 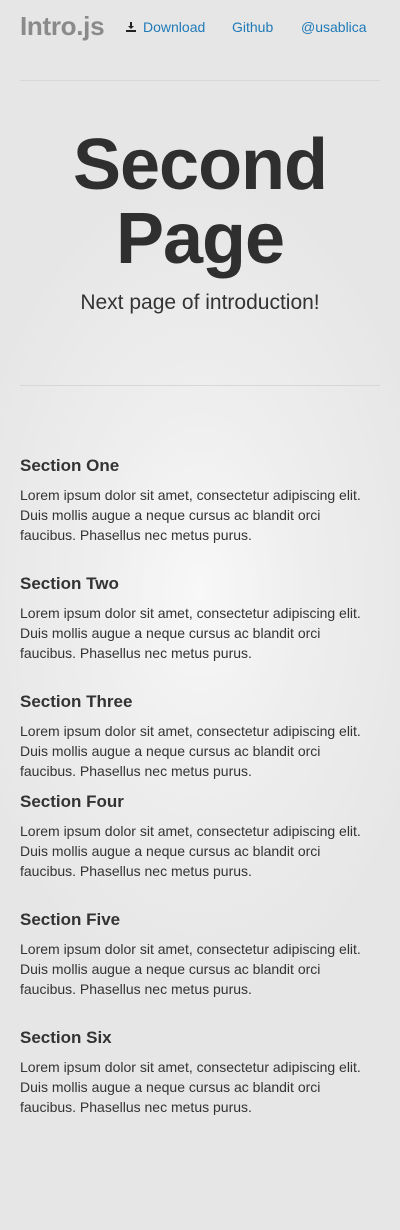 I want to click on download-icon, so click(x=131, y=27).